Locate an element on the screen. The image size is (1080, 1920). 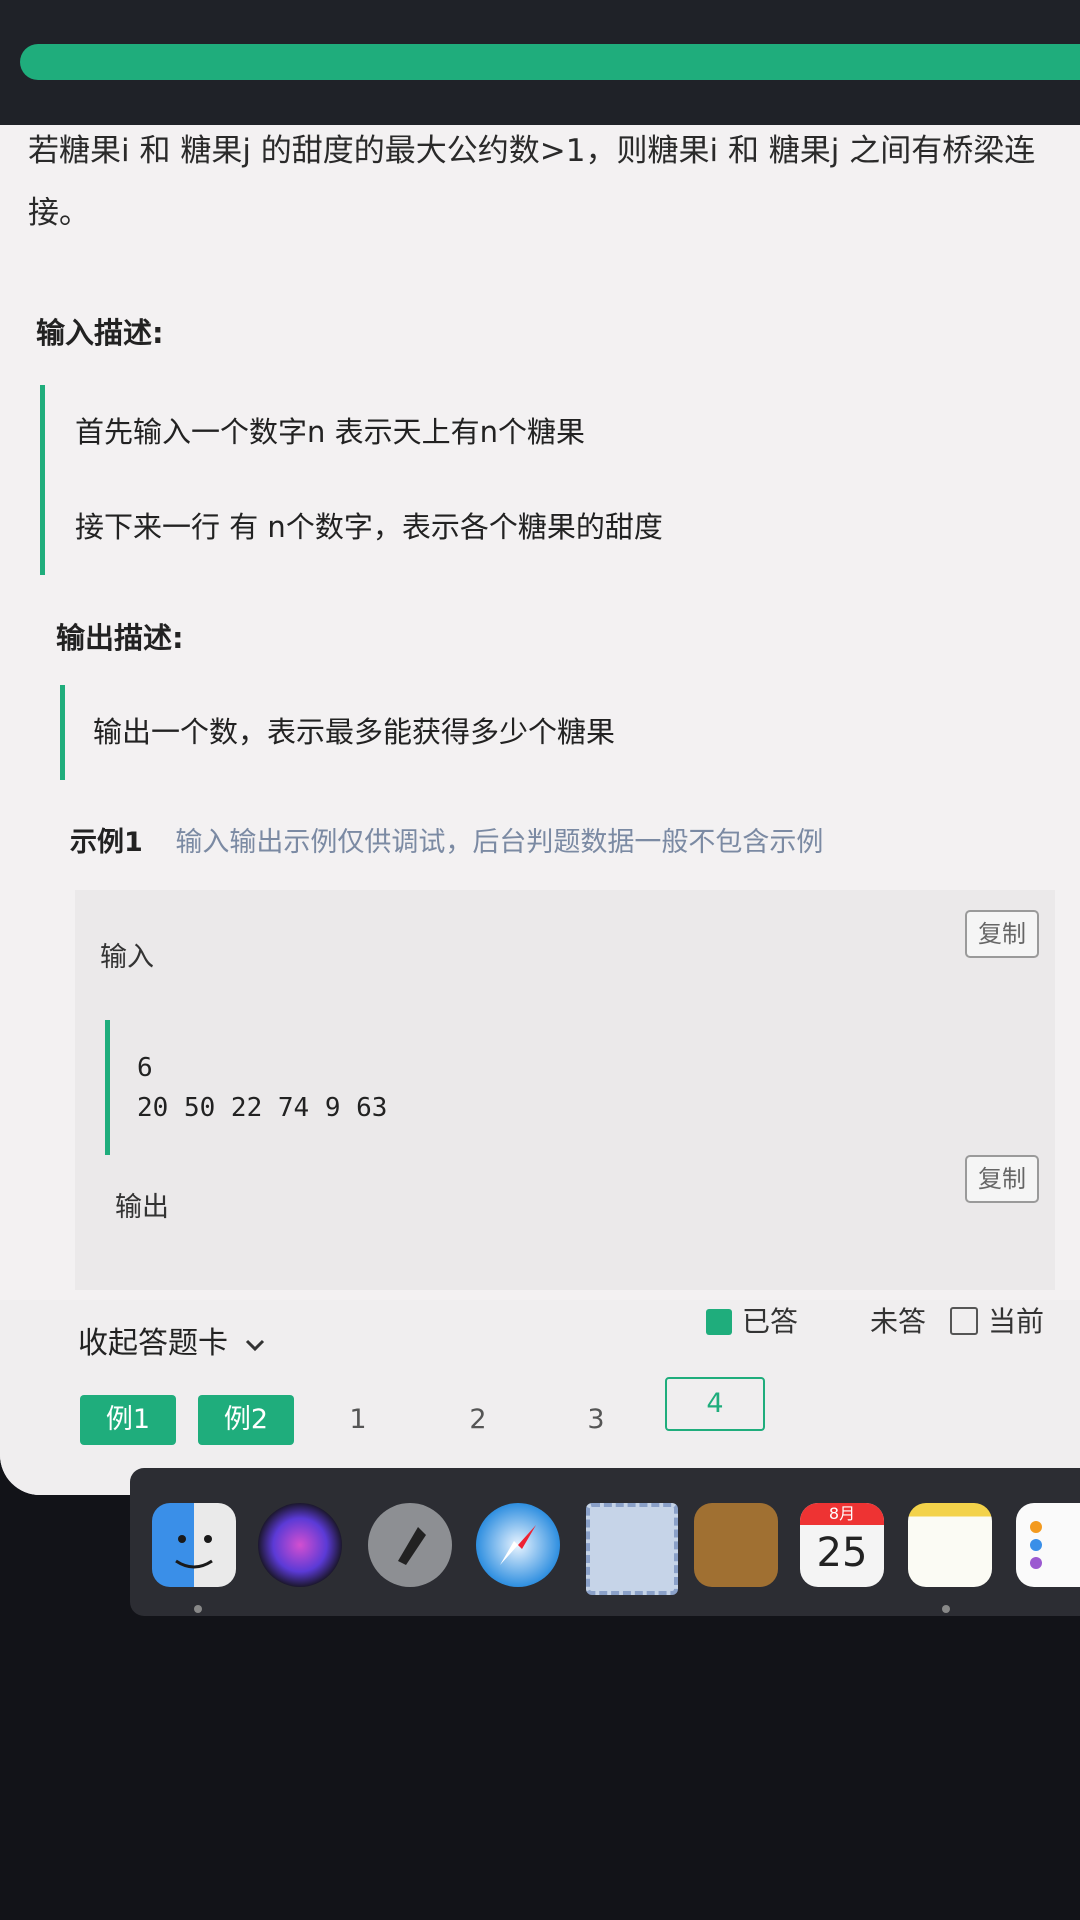
legend-current: 当前 is located at coordinates (997, 1320).